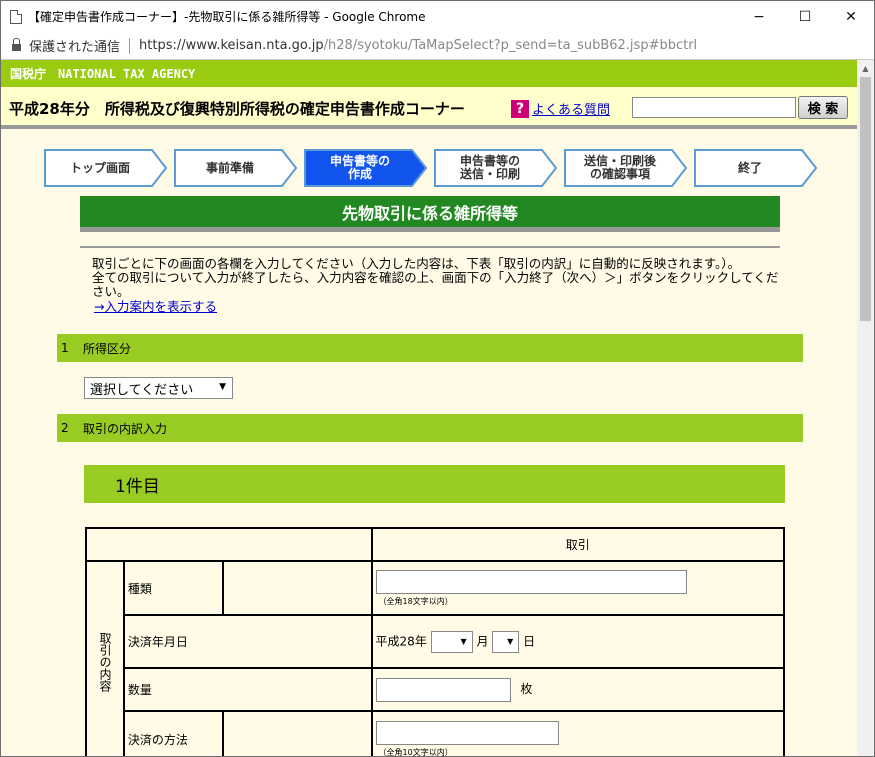 The image size is (875, 757). I want to click on section-transaction-details: 2 取引の内訳入力, so click(430, 428).